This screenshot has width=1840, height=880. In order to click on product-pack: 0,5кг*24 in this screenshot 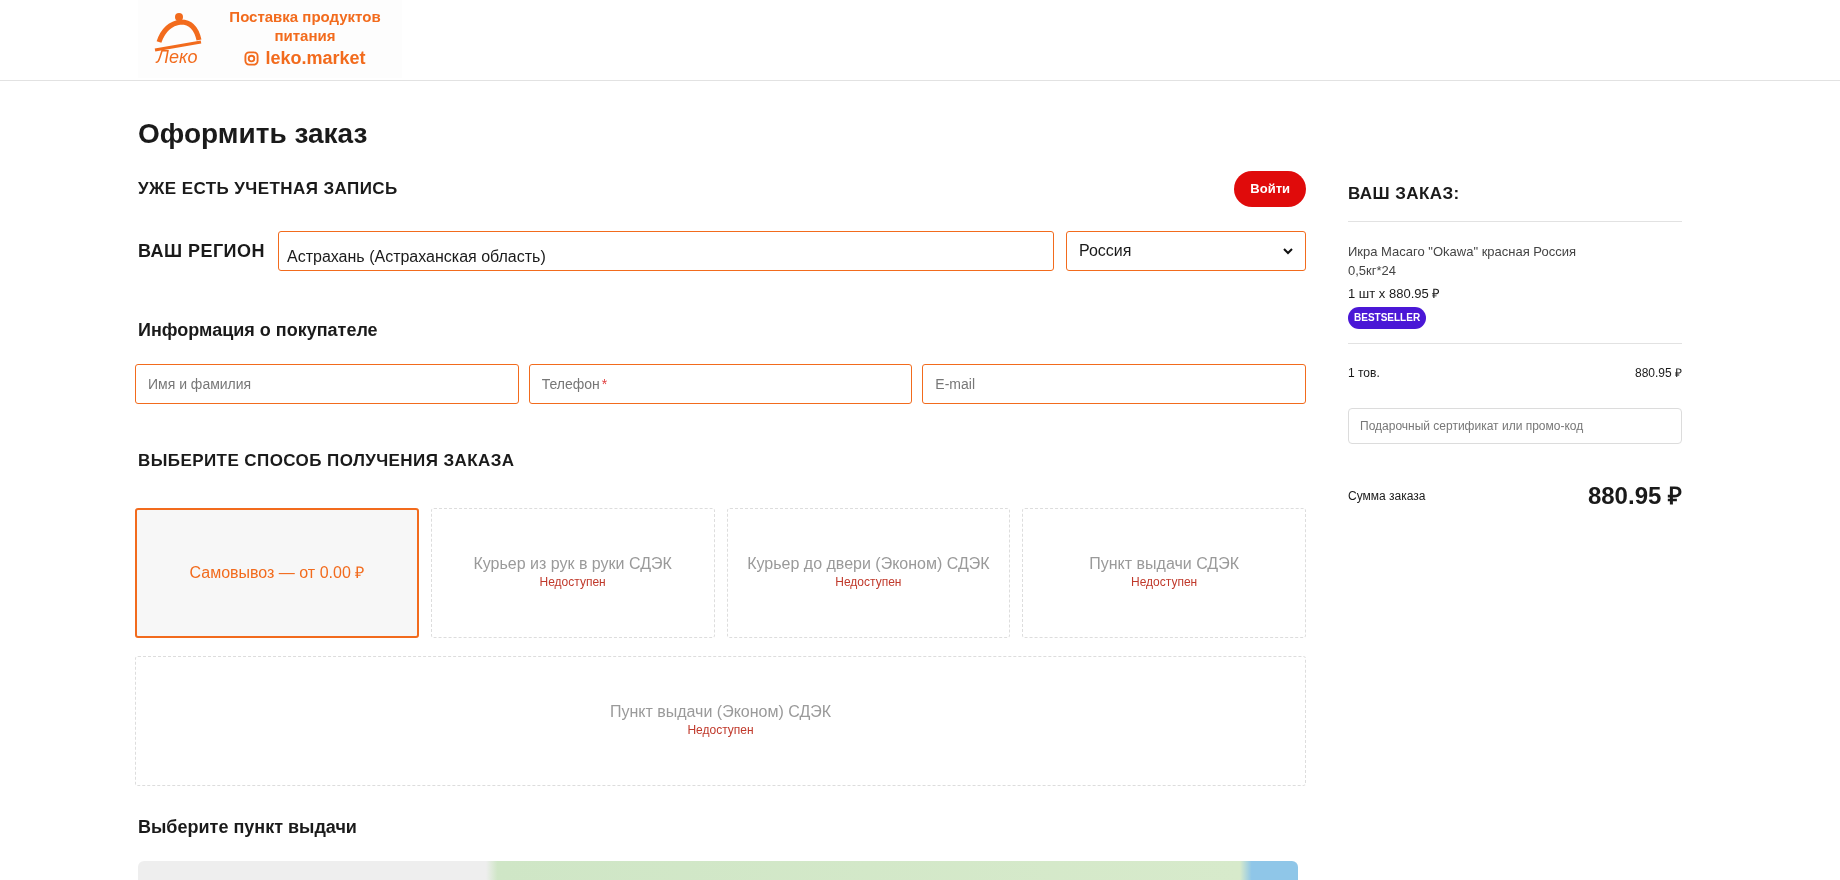, I will do `click(1373, 270)`.